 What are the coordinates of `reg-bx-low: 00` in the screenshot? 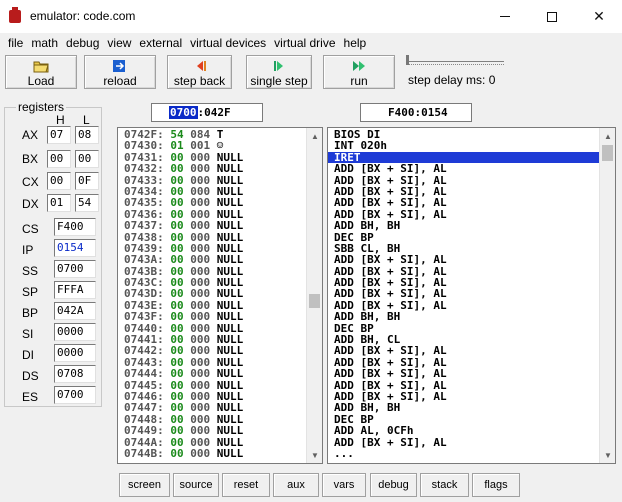 It's located at (87, 159).